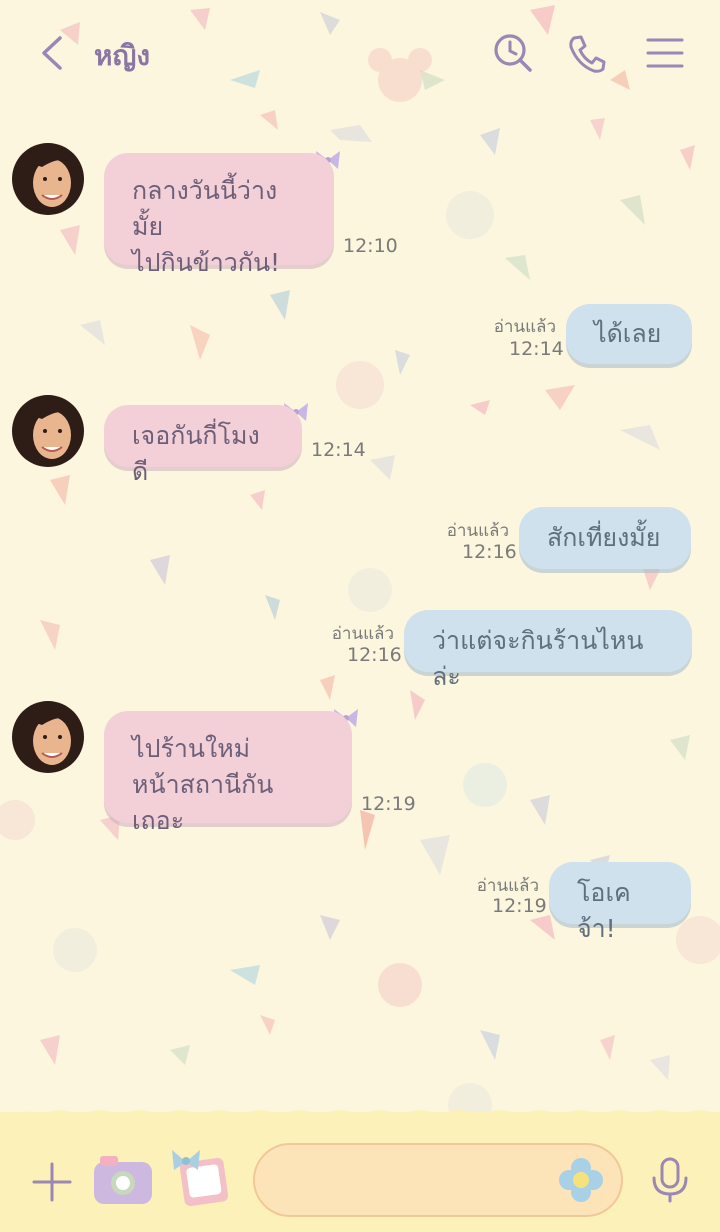 Image resolution: width=720 pixels, height=1232 pixels. Describe the element at coordinates (52, 1182) in the screenshot. I see `plus-icon` at that location.